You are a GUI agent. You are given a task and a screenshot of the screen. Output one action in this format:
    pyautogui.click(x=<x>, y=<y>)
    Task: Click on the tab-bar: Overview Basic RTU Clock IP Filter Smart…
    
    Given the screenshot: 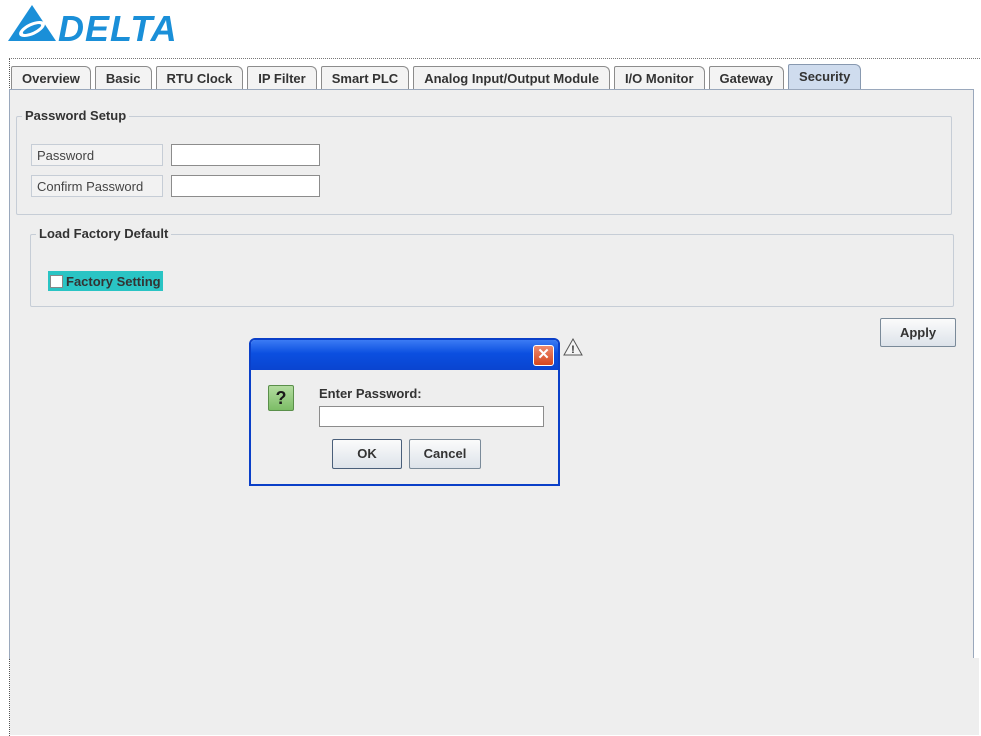 What is the action you would take?
    pyautogui.click(x=438, y=77)
    